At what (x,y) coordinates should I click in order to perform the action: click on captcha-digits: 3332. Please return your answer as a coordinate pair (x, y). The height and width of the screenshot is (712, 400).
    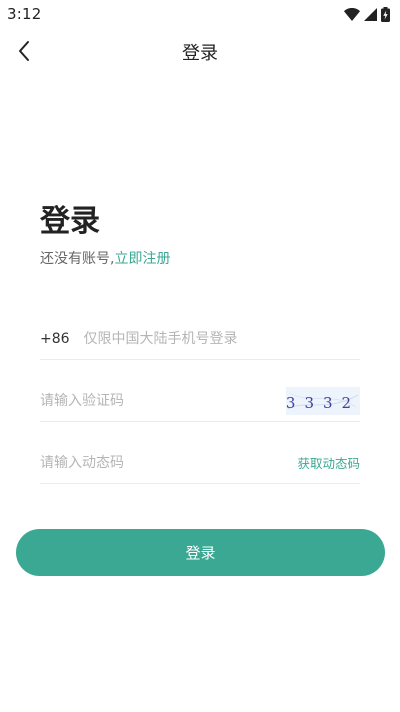
    Looking at the image, I should click on (323, 402).